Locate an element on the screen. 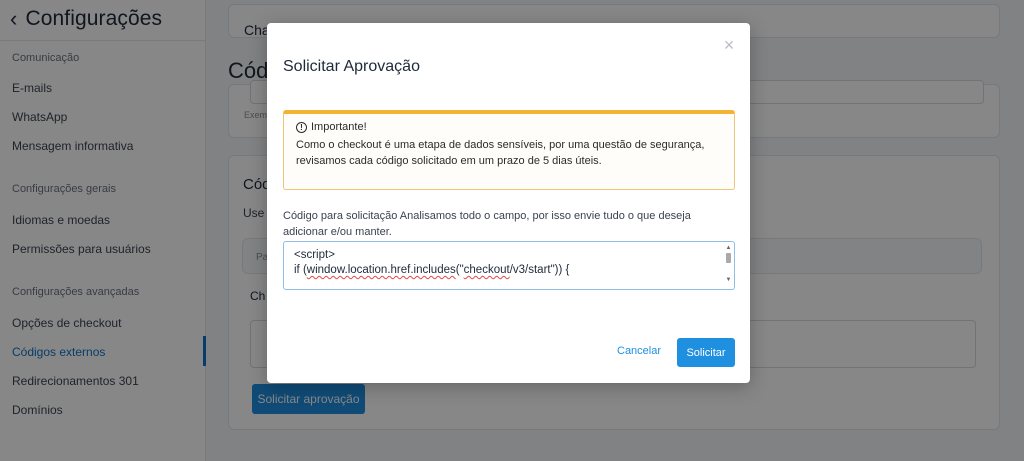 The image size is (1024, 461). code-line-1: <script> is located at coordinates (314, 255).